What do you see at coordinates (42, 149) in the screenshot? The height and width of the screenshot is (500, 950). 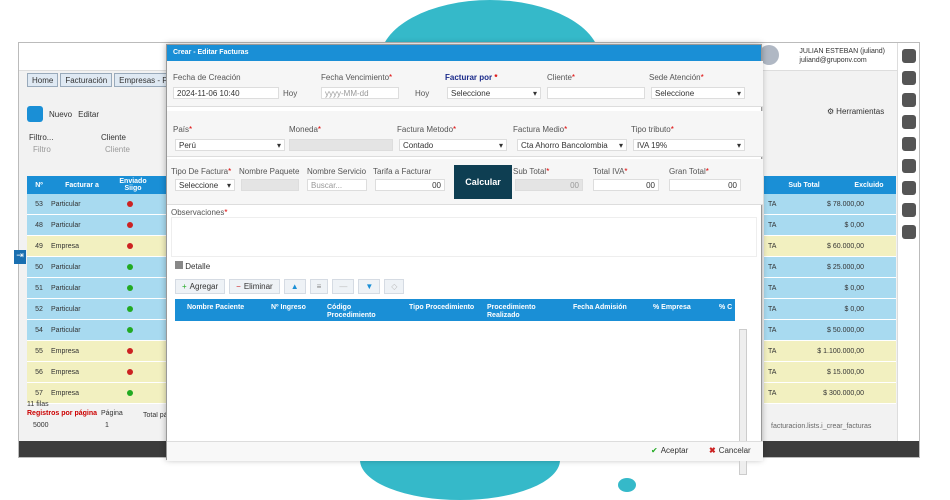 I see `filter-input: Filtro` at bounding box center [42, 149].